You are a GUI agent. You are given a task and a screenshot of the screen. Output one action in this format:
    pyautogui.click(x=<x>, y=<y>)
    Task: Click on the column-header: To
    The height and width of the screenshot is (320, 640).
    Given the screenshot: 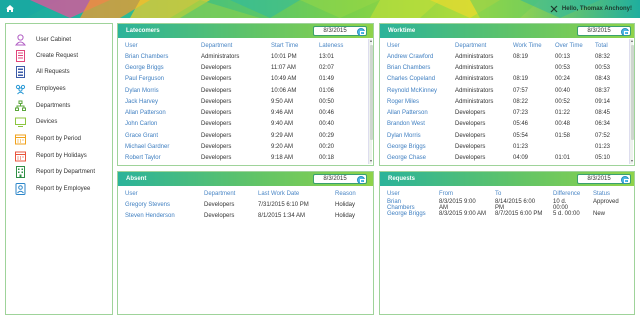 What is the action you would take?
    pyautogui.click(x=524, y=193)
    